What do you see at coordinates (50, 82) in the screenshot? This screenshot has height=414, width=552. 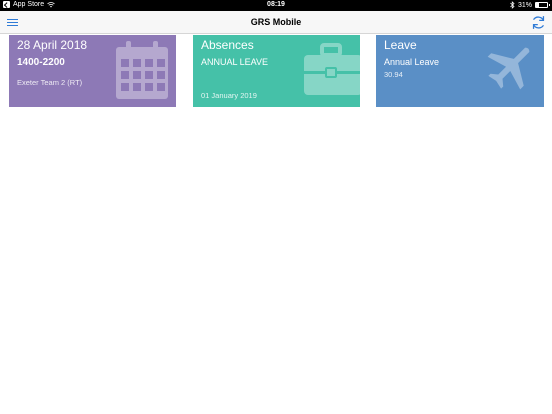 I see `shift-team: Exeter Team 2 (RT)` at bounding box center [50, 82].